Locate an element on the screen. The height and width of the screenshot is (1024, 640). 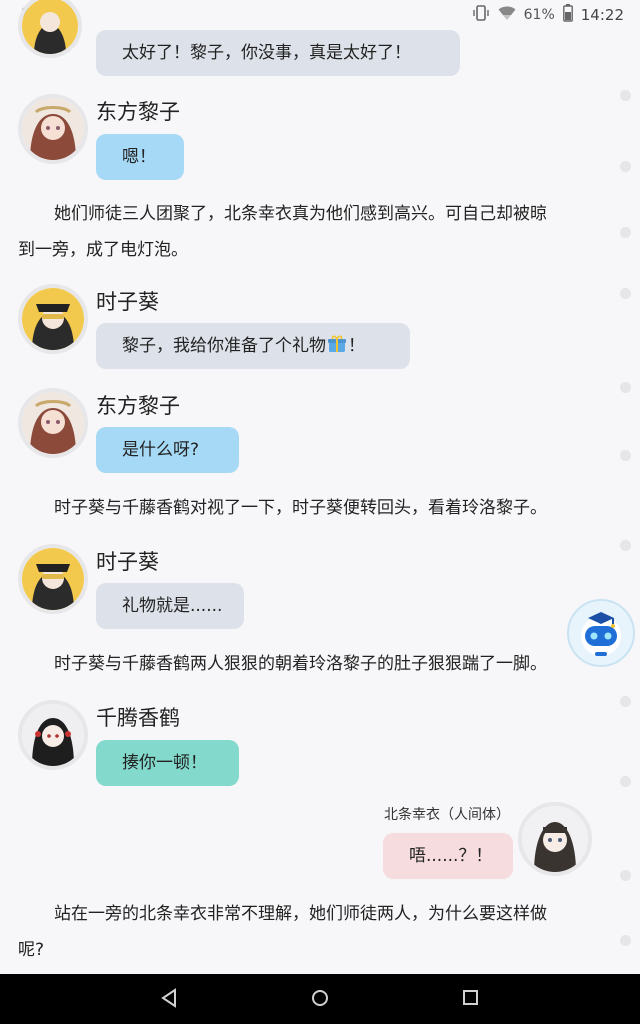
home-icon is located at coordinates (320, 1000).